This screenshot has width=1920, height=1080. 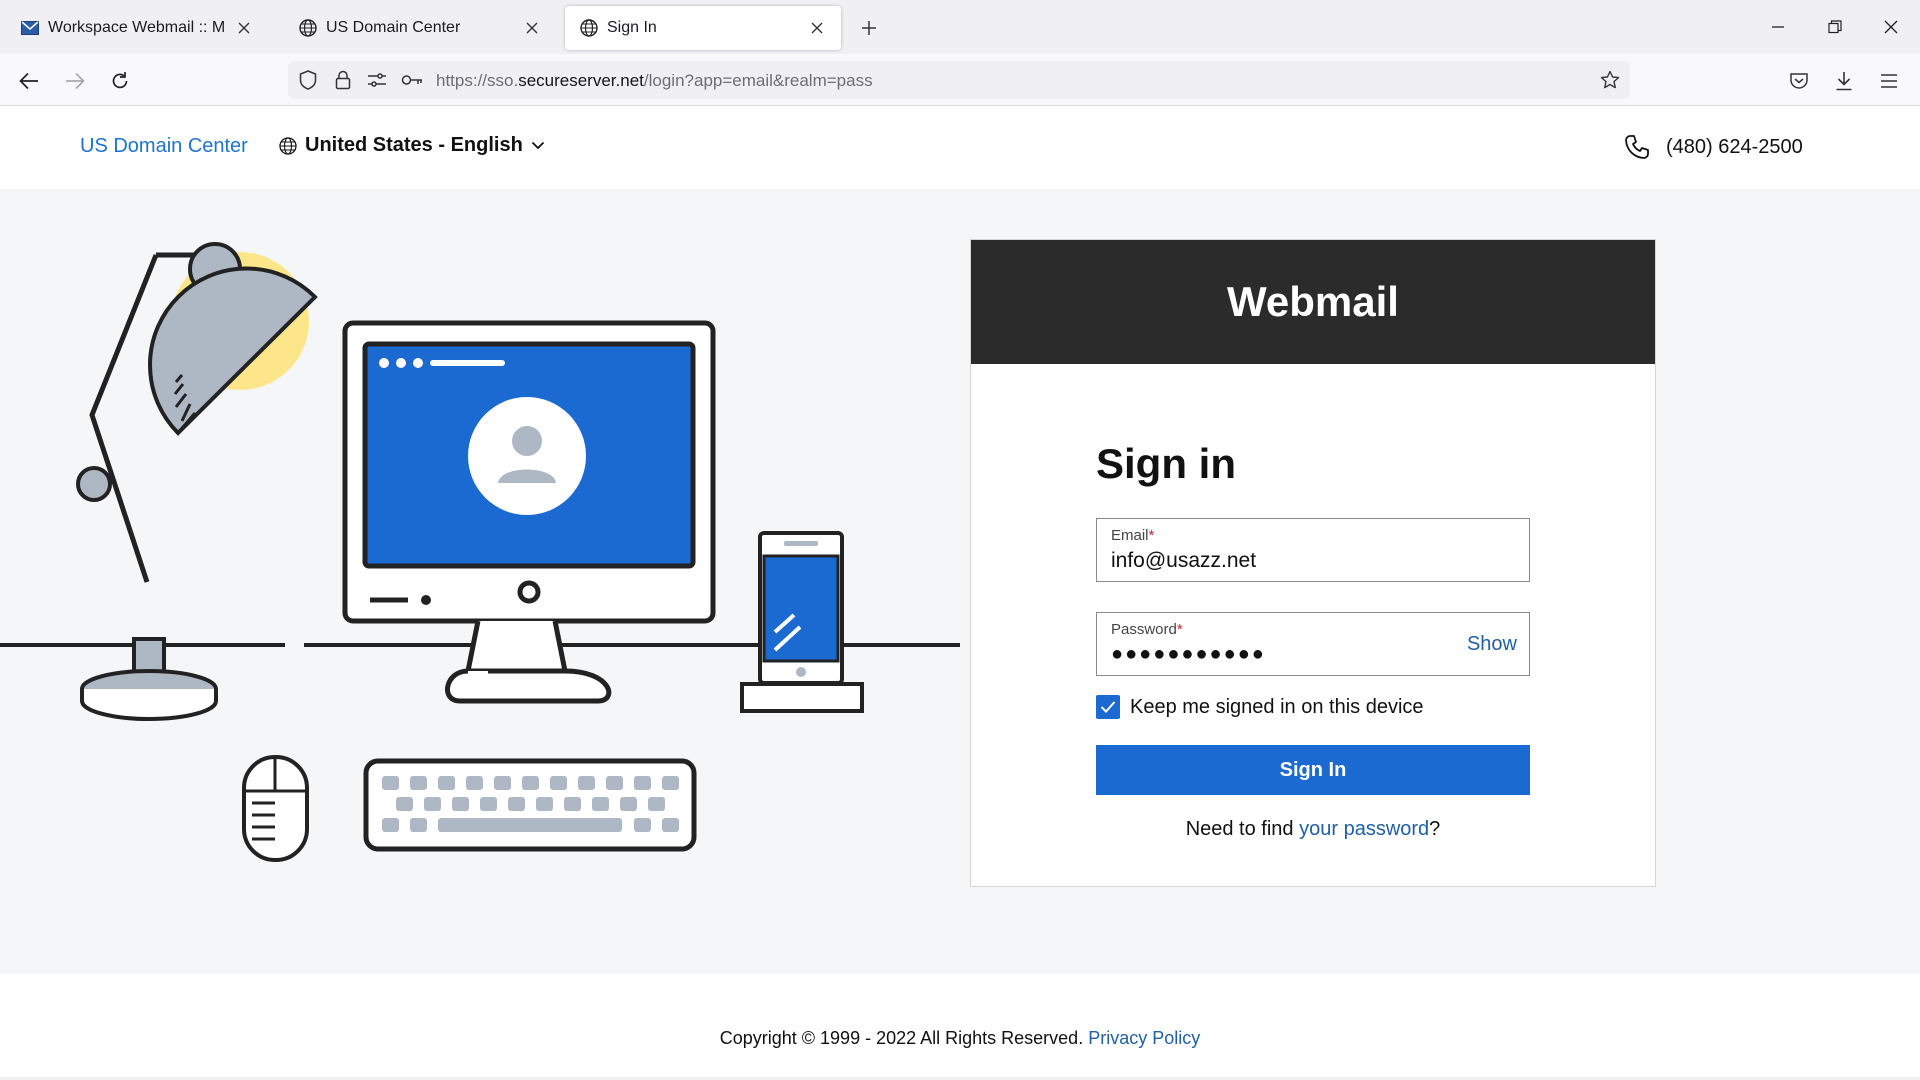 I want to click on keyboard-icon, so click(x=530, y=805).